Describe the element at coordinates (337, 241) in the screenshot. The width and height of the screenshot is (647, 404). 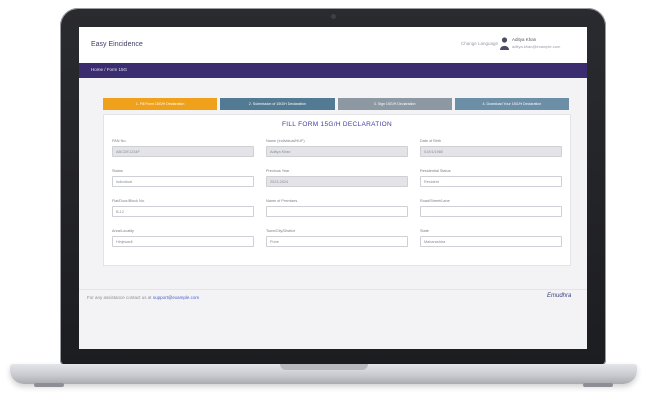
I see `field-input: Pune` at that location.